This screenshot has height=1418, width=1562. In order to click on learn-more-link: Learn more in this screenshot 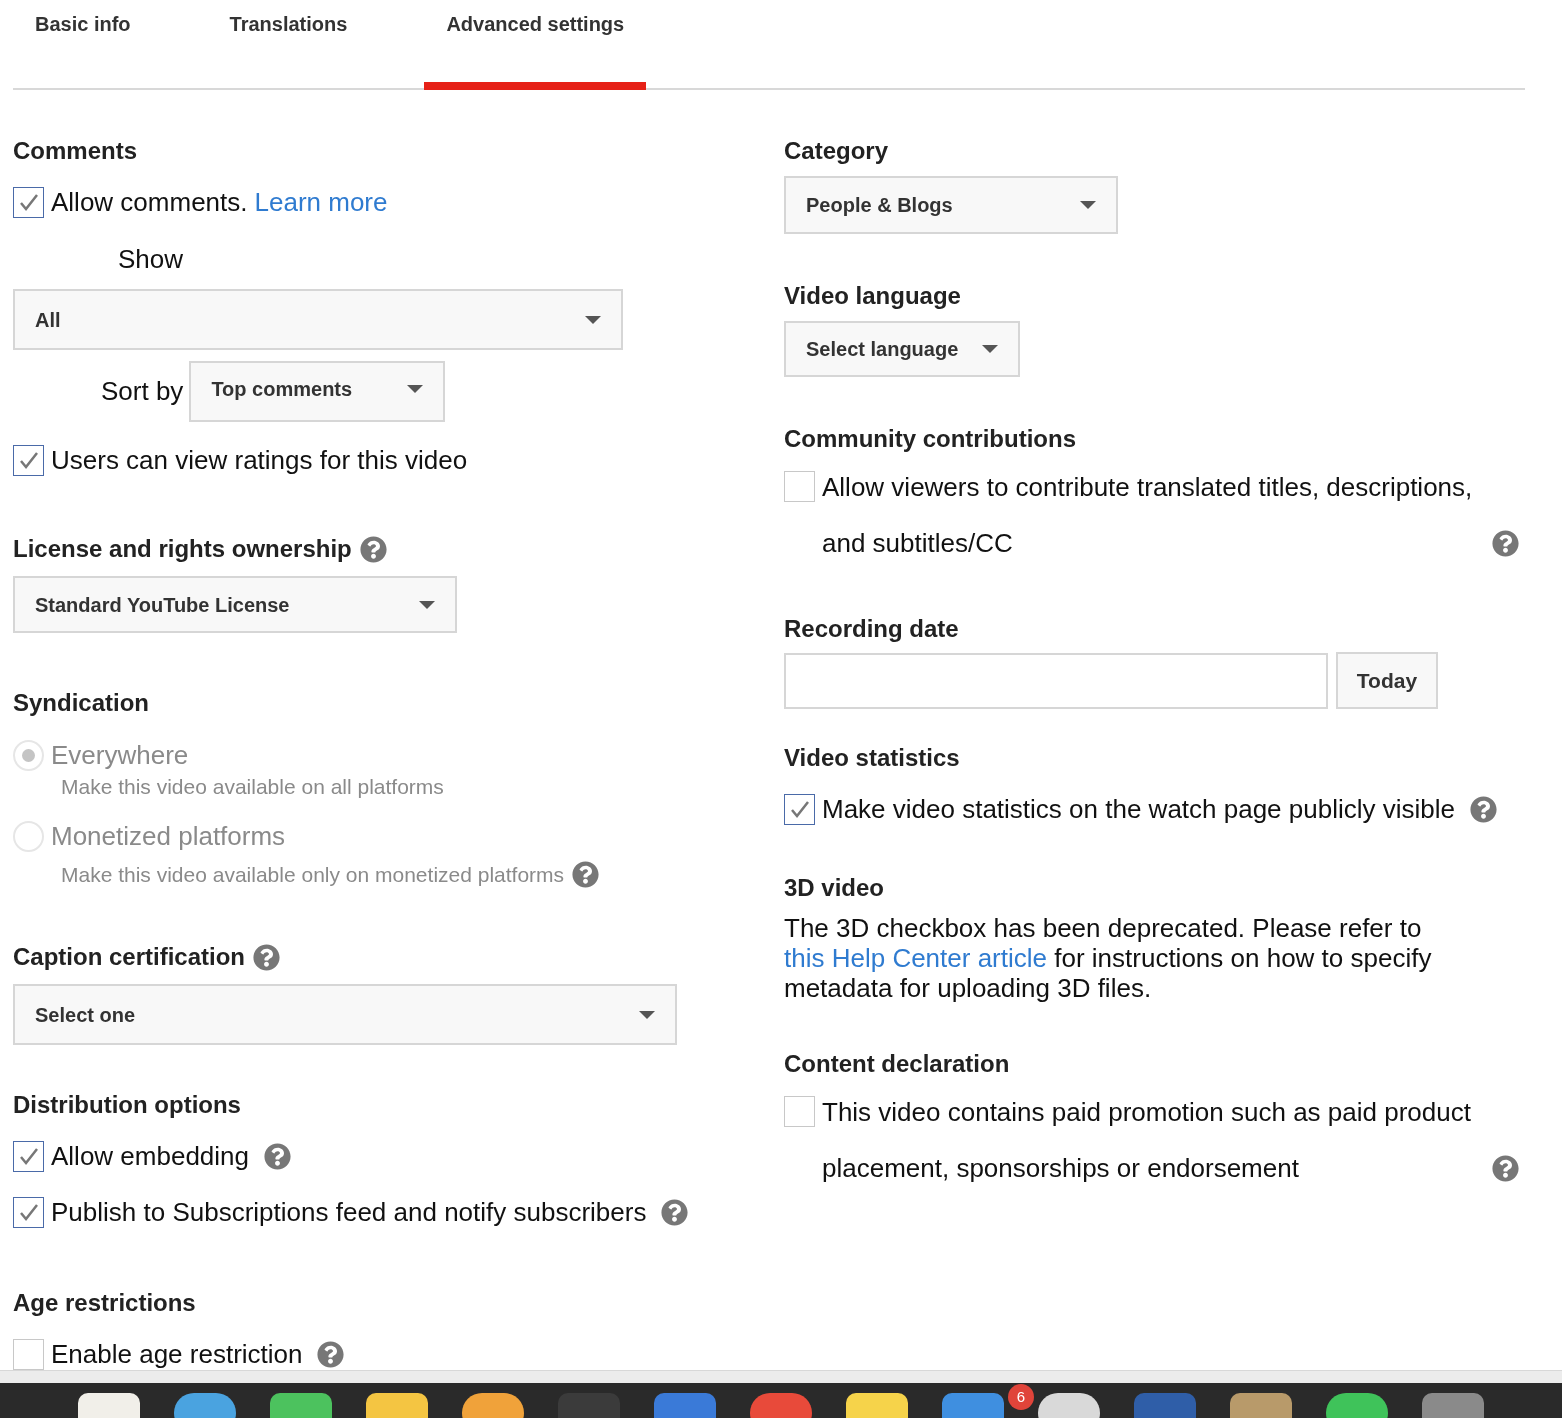, I will do `click(321, 202)`.